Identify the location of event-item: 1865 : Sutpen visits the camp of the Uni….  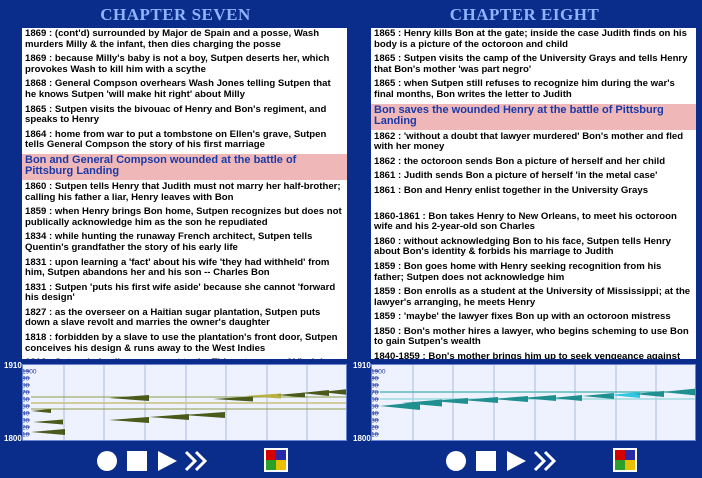
(533, 65).